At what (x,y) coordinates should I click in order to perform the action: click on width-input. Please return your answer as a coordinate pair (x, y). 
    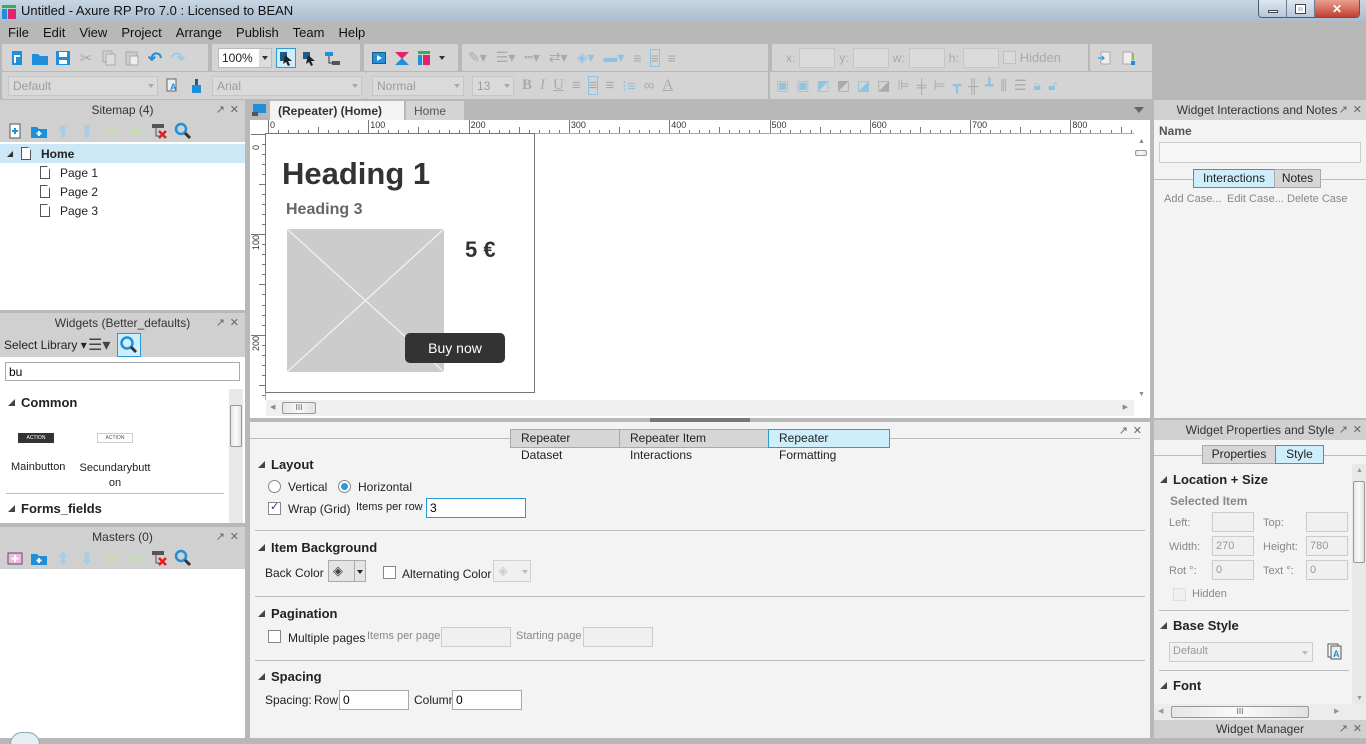
    Looking at the image, I should click on (1233, 546).